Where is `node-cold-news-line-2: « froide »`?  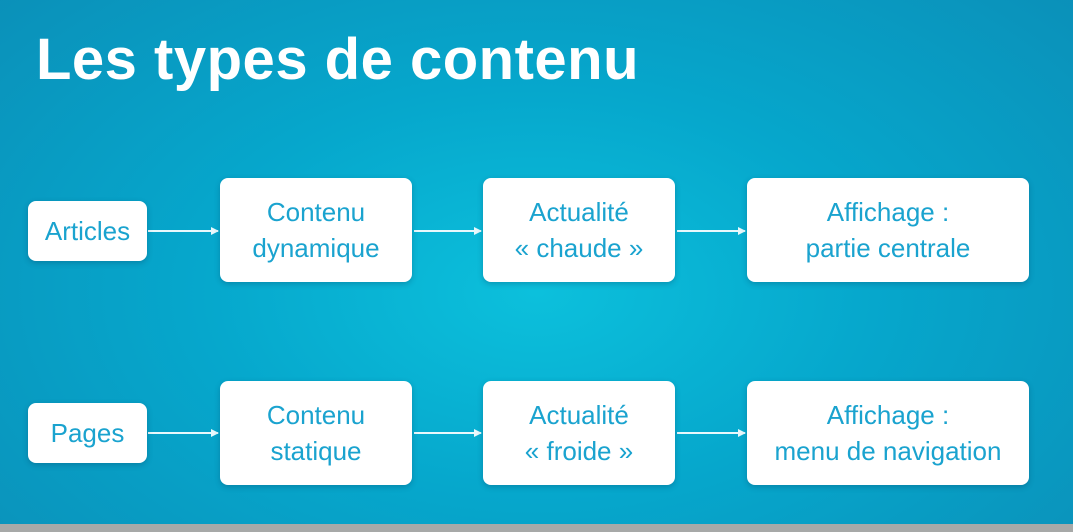 node-cold-news-line-2: « froide » is located at coordinates (579, 451).